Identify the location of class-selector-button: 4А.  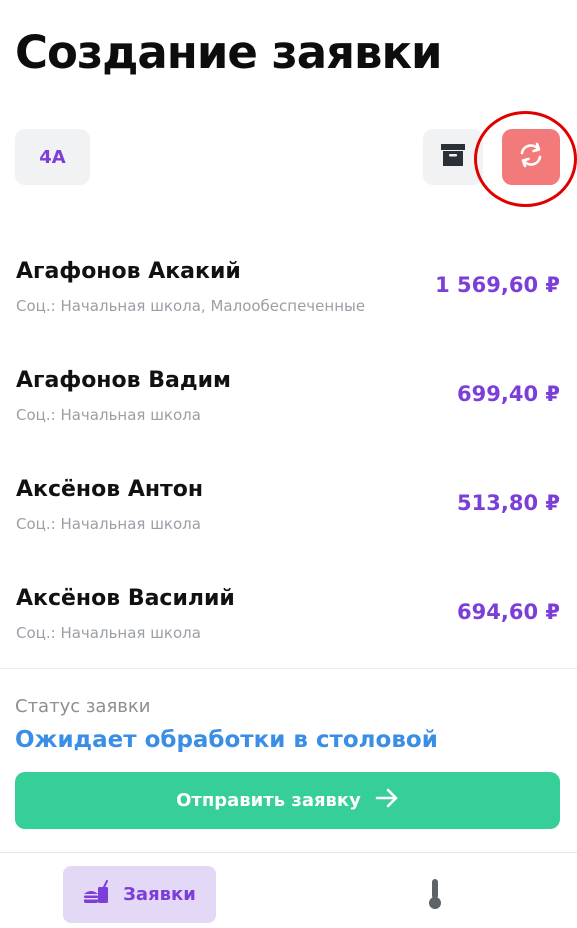
(52, 157).